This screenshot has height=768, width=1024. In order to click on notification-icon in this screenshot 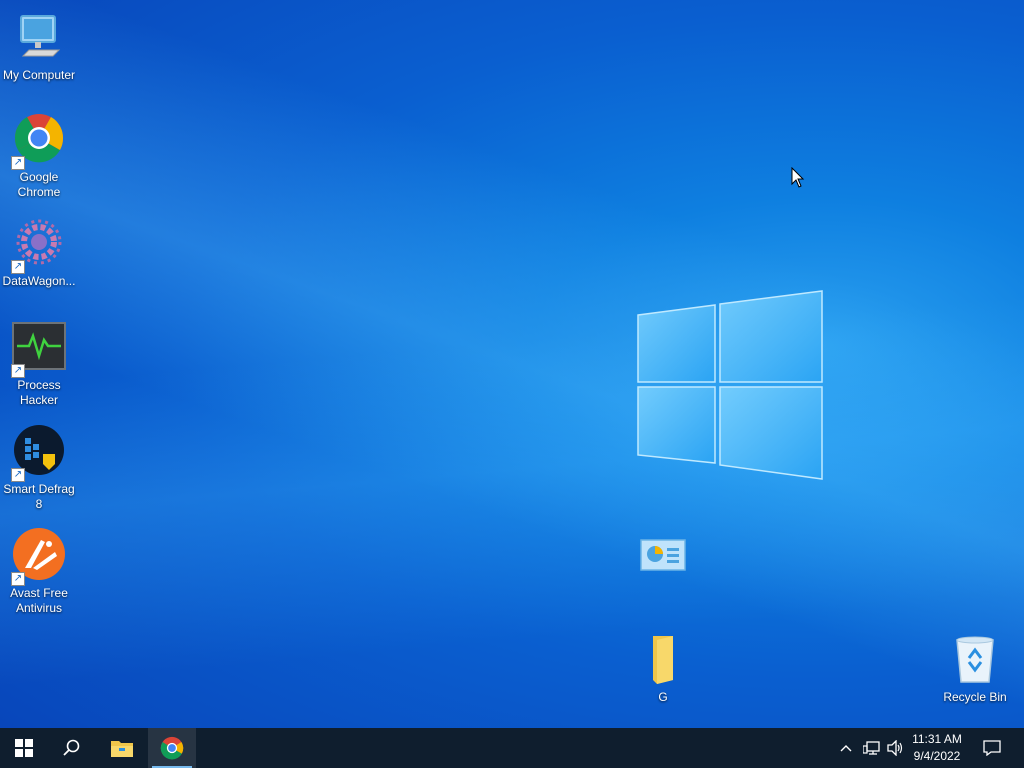, I will do `click(992, 748)`.